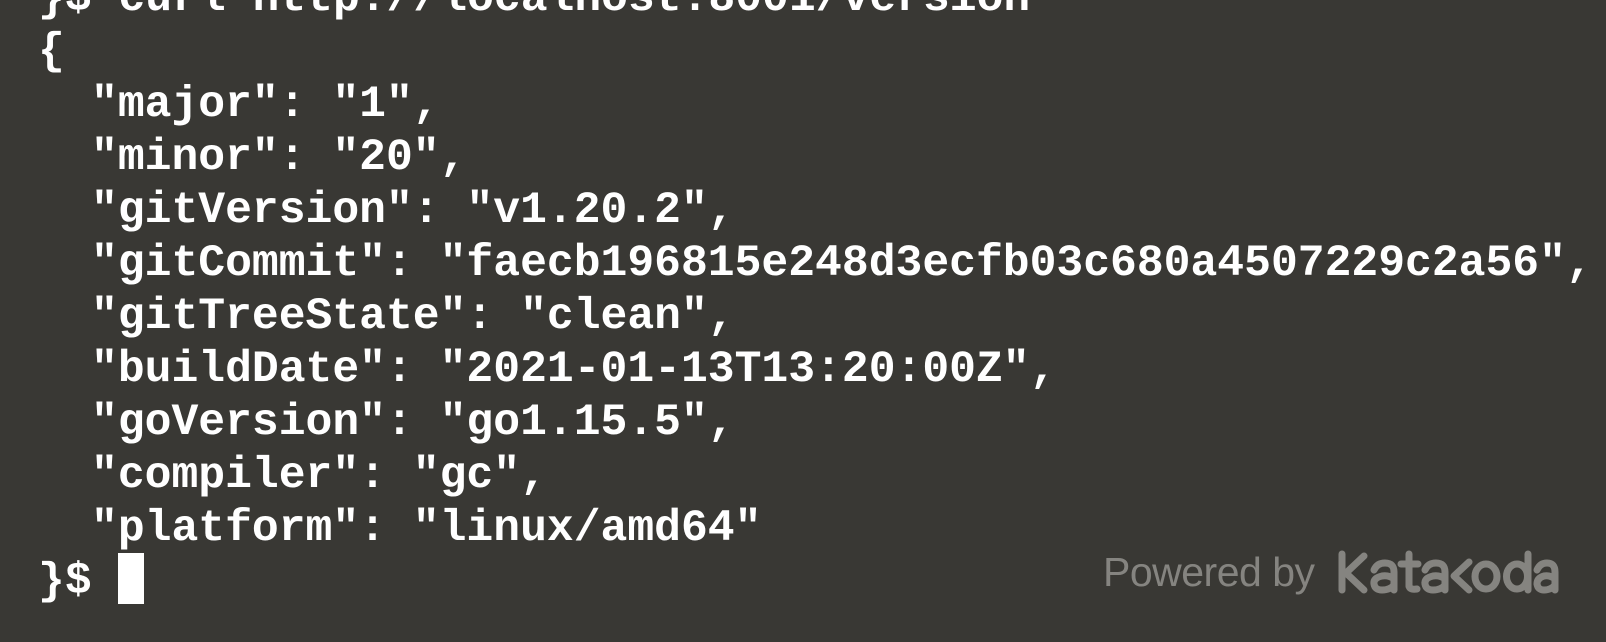 Image resolution: width=1606 pixels, height=642 pixels. What do you see at coordinates (574, 370) in the screenshot?
I see `json-field-build-date: "buildDate": "2021-01-13T13:20:00Z",` at bounding box center [574, 370].